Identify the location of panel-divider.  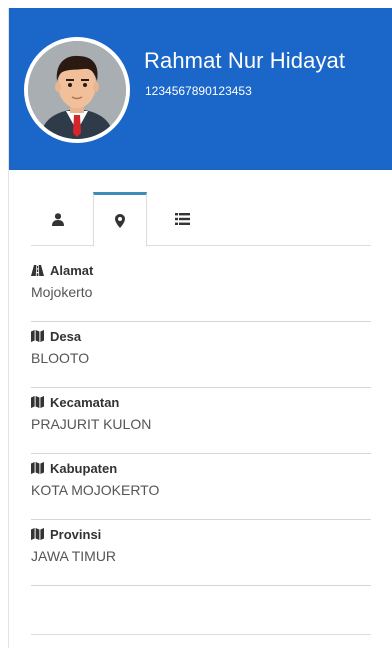
(201, 634).